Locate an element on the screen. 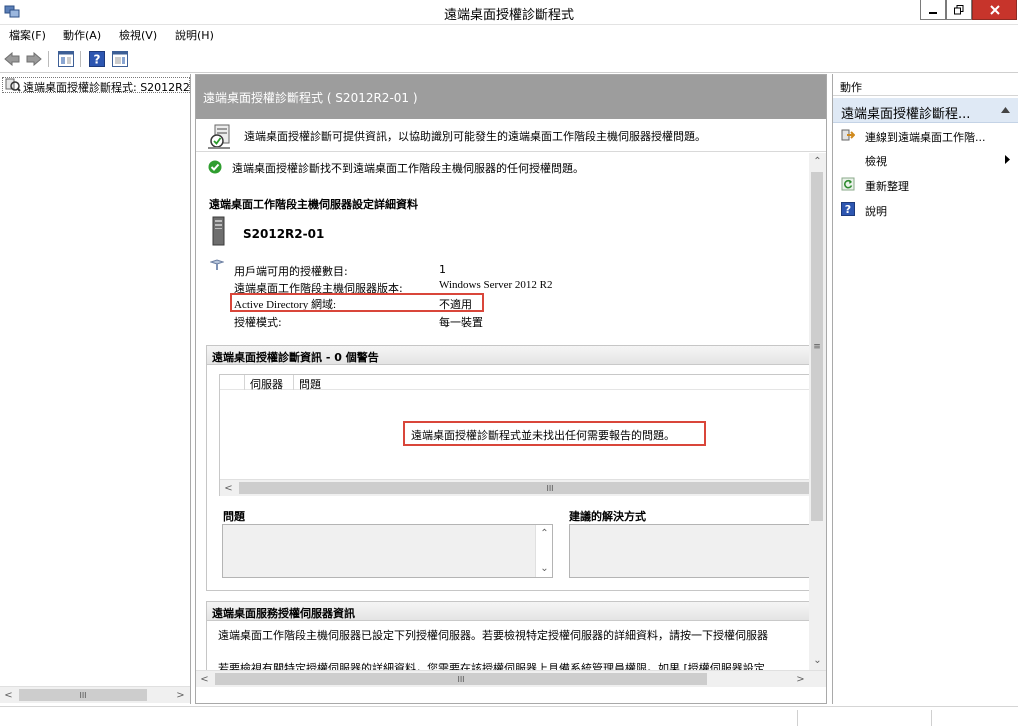 Image resolution: width=1018 pixels, height=728 pixels. diagnostic-list-scrollbar: < III is located at coordinates (514, 487).